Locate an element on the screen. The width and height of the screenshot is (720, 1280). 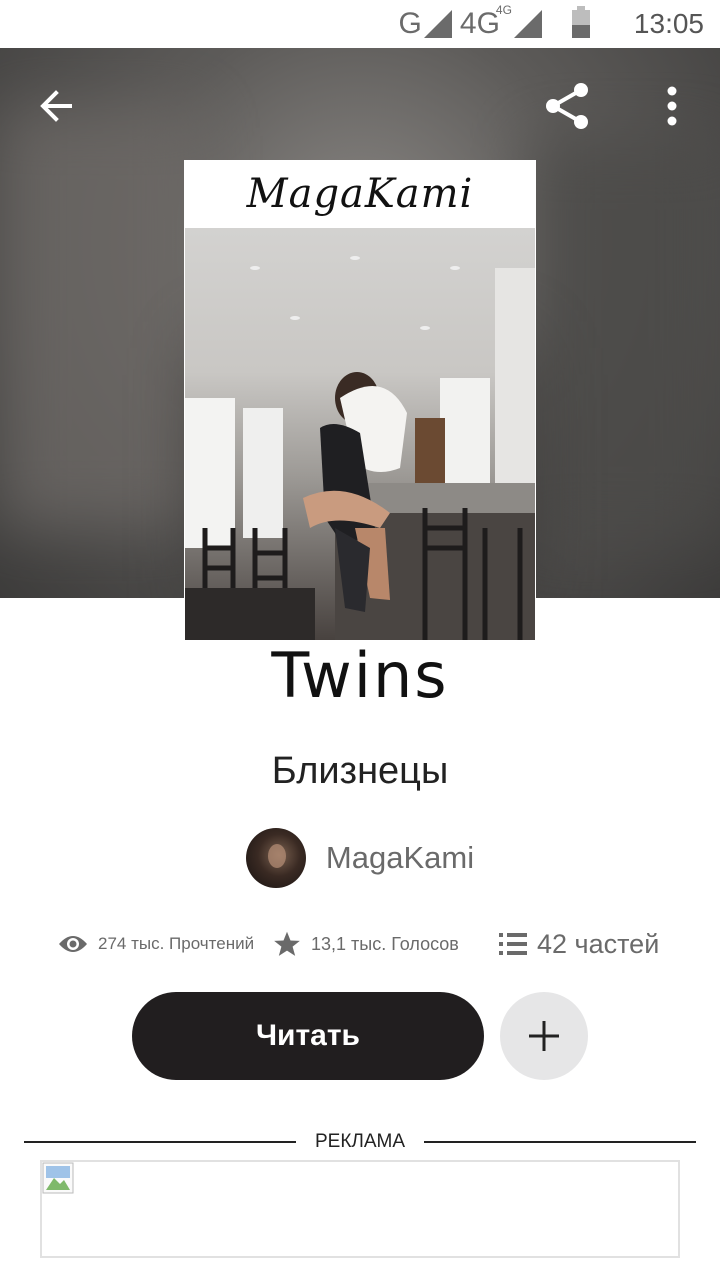
back-button is located at coordinates (56, 106).